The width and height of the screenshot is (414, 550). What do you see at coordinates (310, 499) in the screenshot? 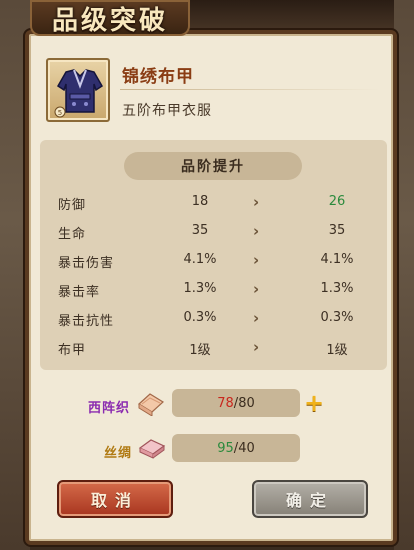
I see `confirm-button: 确定` at bounding box center [310, 499].